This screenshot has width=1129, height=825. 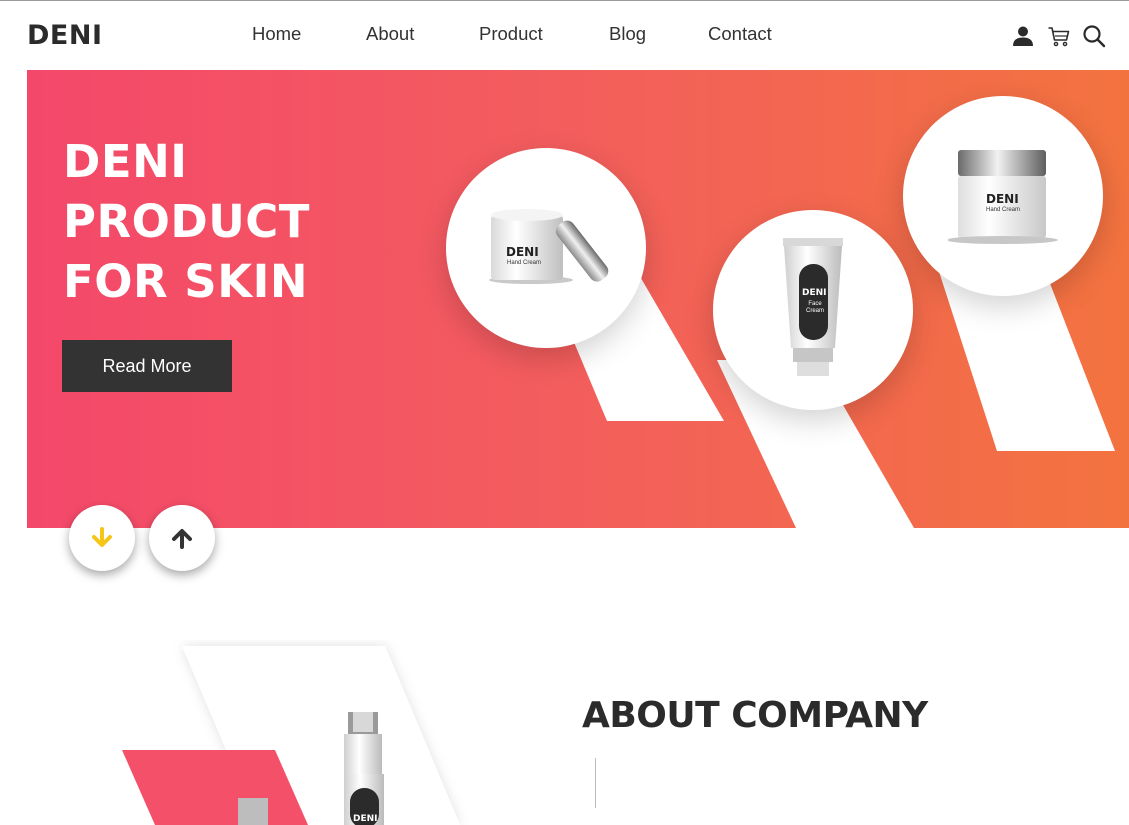 I want to click on nav-home: Home, so click(x=276, y=34).